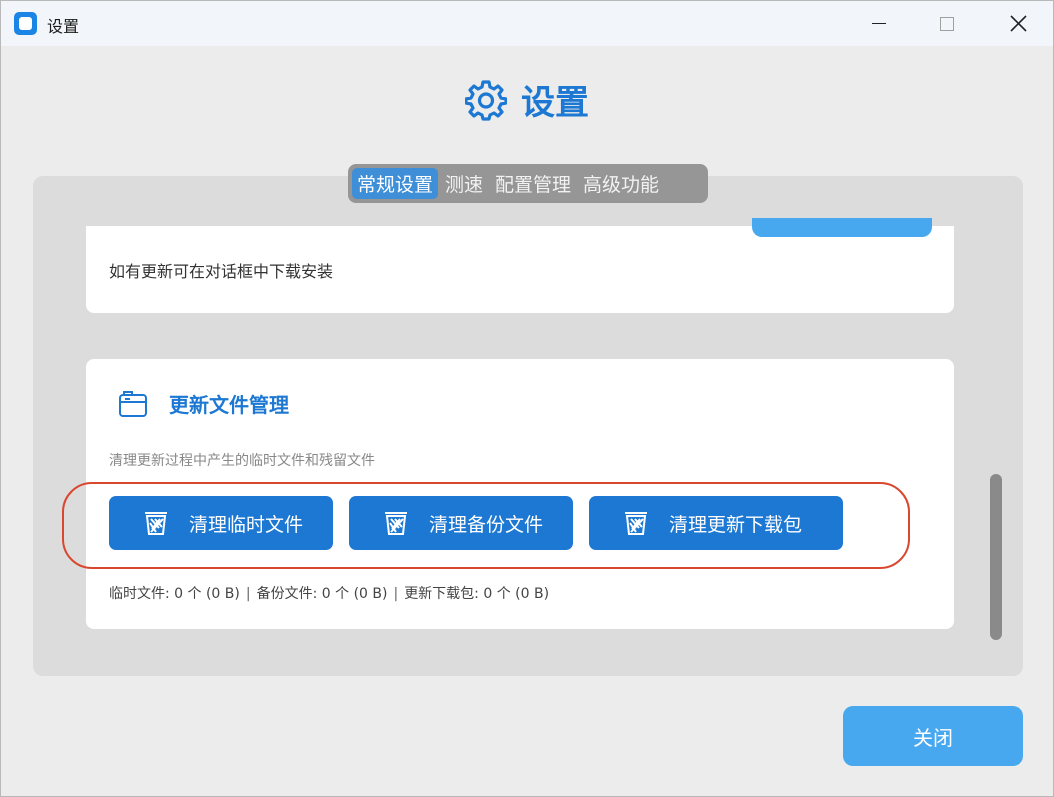 This screenshot has width=1054, height=797. What do you see at coordinates (486, 100) in the screenshot?
I see `gear-icon` at bounding box center [486, 100].